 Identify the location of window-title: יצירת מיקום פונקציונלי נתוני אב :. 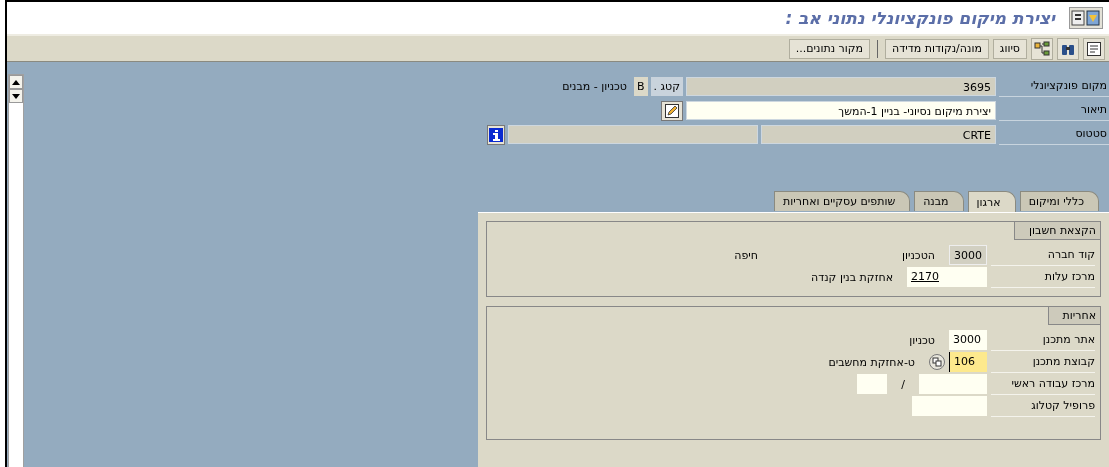
(920, 18).